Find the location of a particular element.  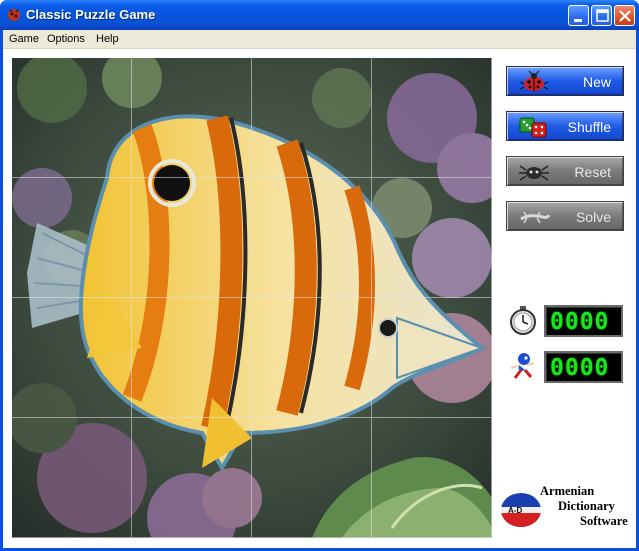

brand-line-2: Dictionary is located at coordinates (586, 506).